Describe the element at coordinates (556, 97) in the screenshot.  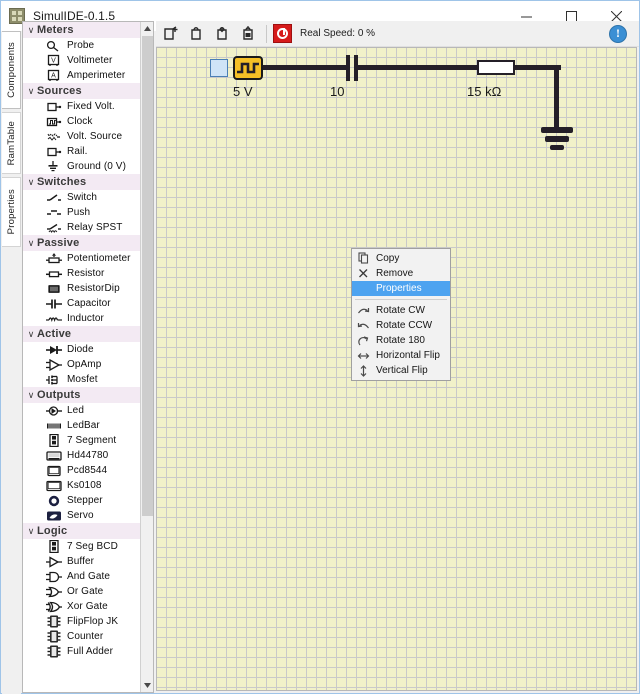
I see `wire-ground-vertical` at that location.